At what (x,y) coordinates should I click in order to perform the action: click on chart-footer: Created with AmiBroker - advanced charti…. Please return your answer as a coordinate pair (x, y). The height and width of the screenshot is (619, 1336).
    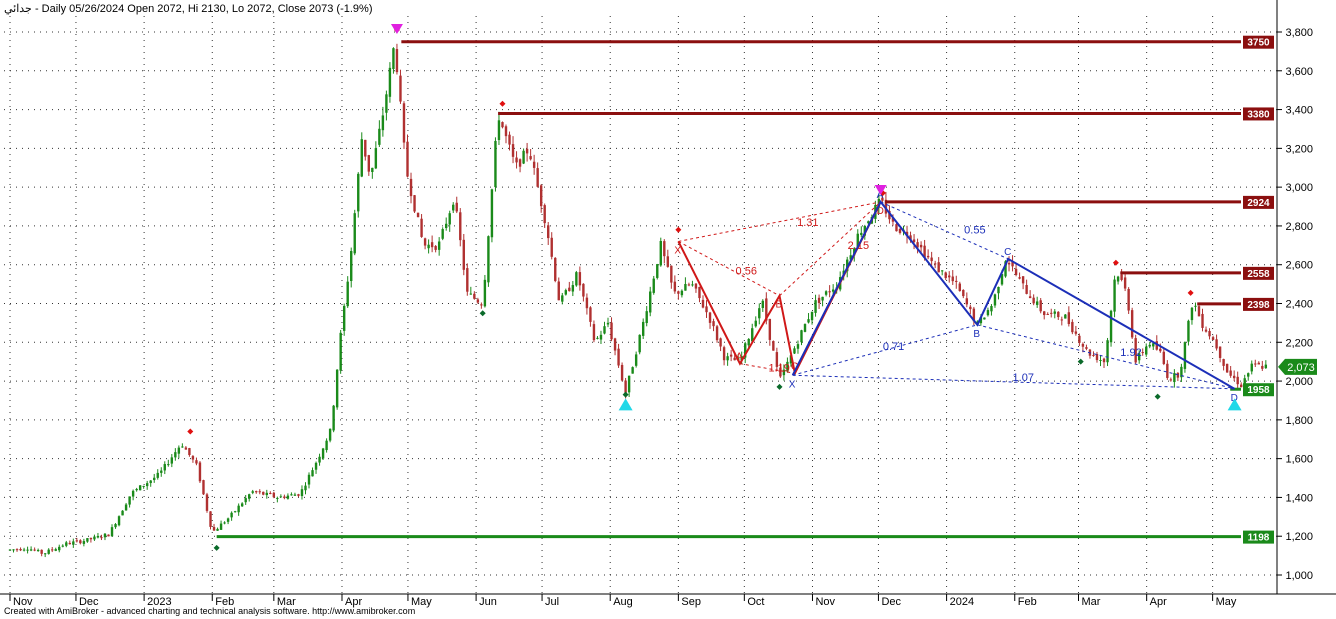
    Looking at the image, I should click on (210, 611).